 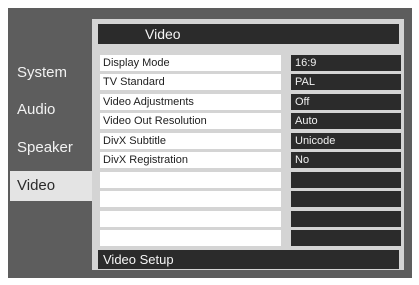 I want to click on sidebar-item-label: Speaker, so click(x=45, y=147).